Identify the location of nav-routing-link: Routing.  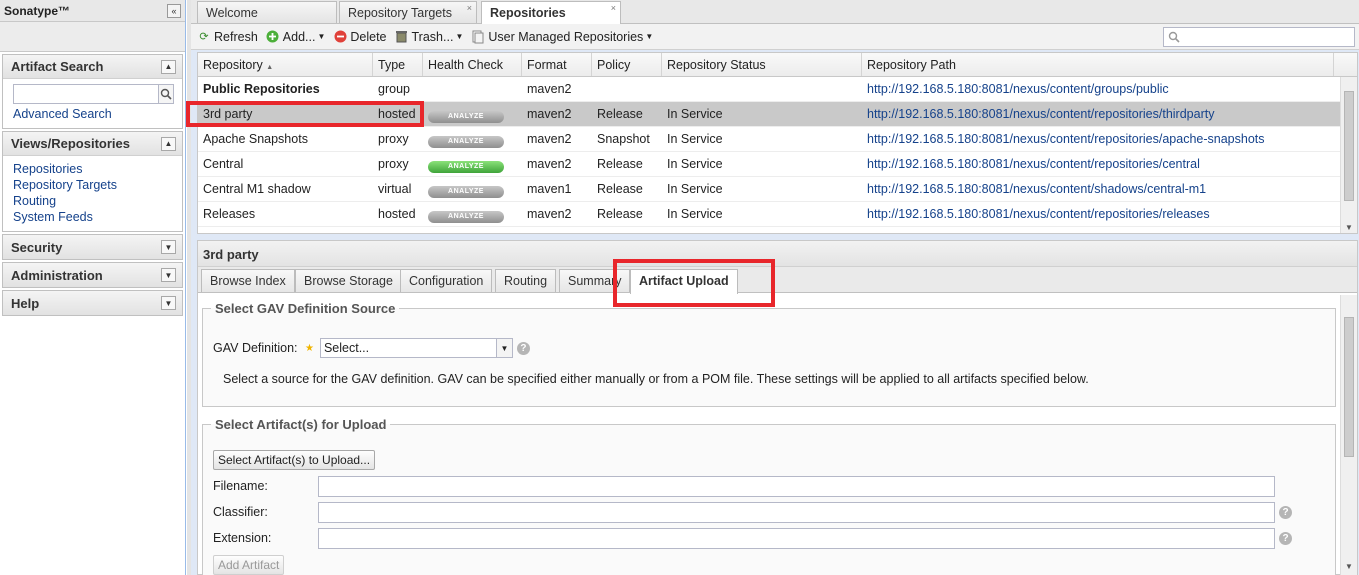
(93, 201).